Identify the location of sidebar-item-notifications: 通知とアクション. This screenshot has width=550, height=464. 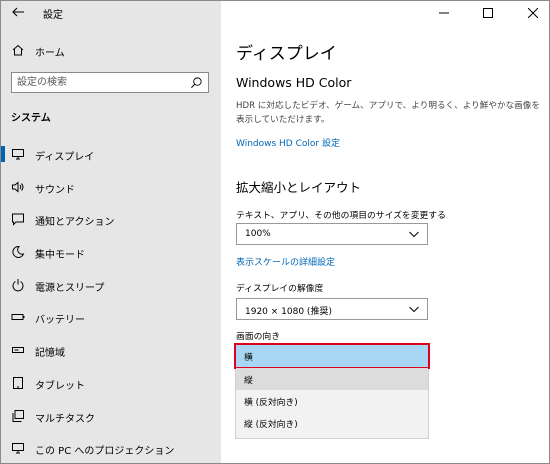
(111, 219).